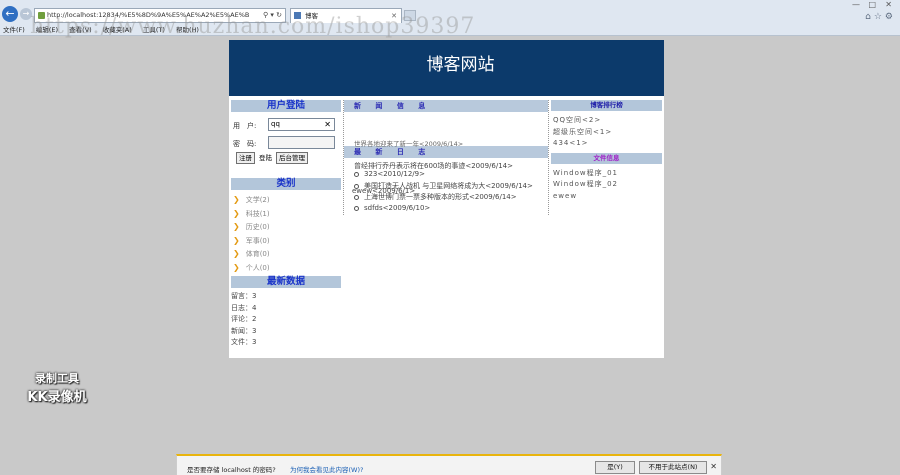 This screenshot has width=900, height=475. Describe the element at coordinates (257, 240) in the screenshot. I see `category-label: 军事(0)` at that location.